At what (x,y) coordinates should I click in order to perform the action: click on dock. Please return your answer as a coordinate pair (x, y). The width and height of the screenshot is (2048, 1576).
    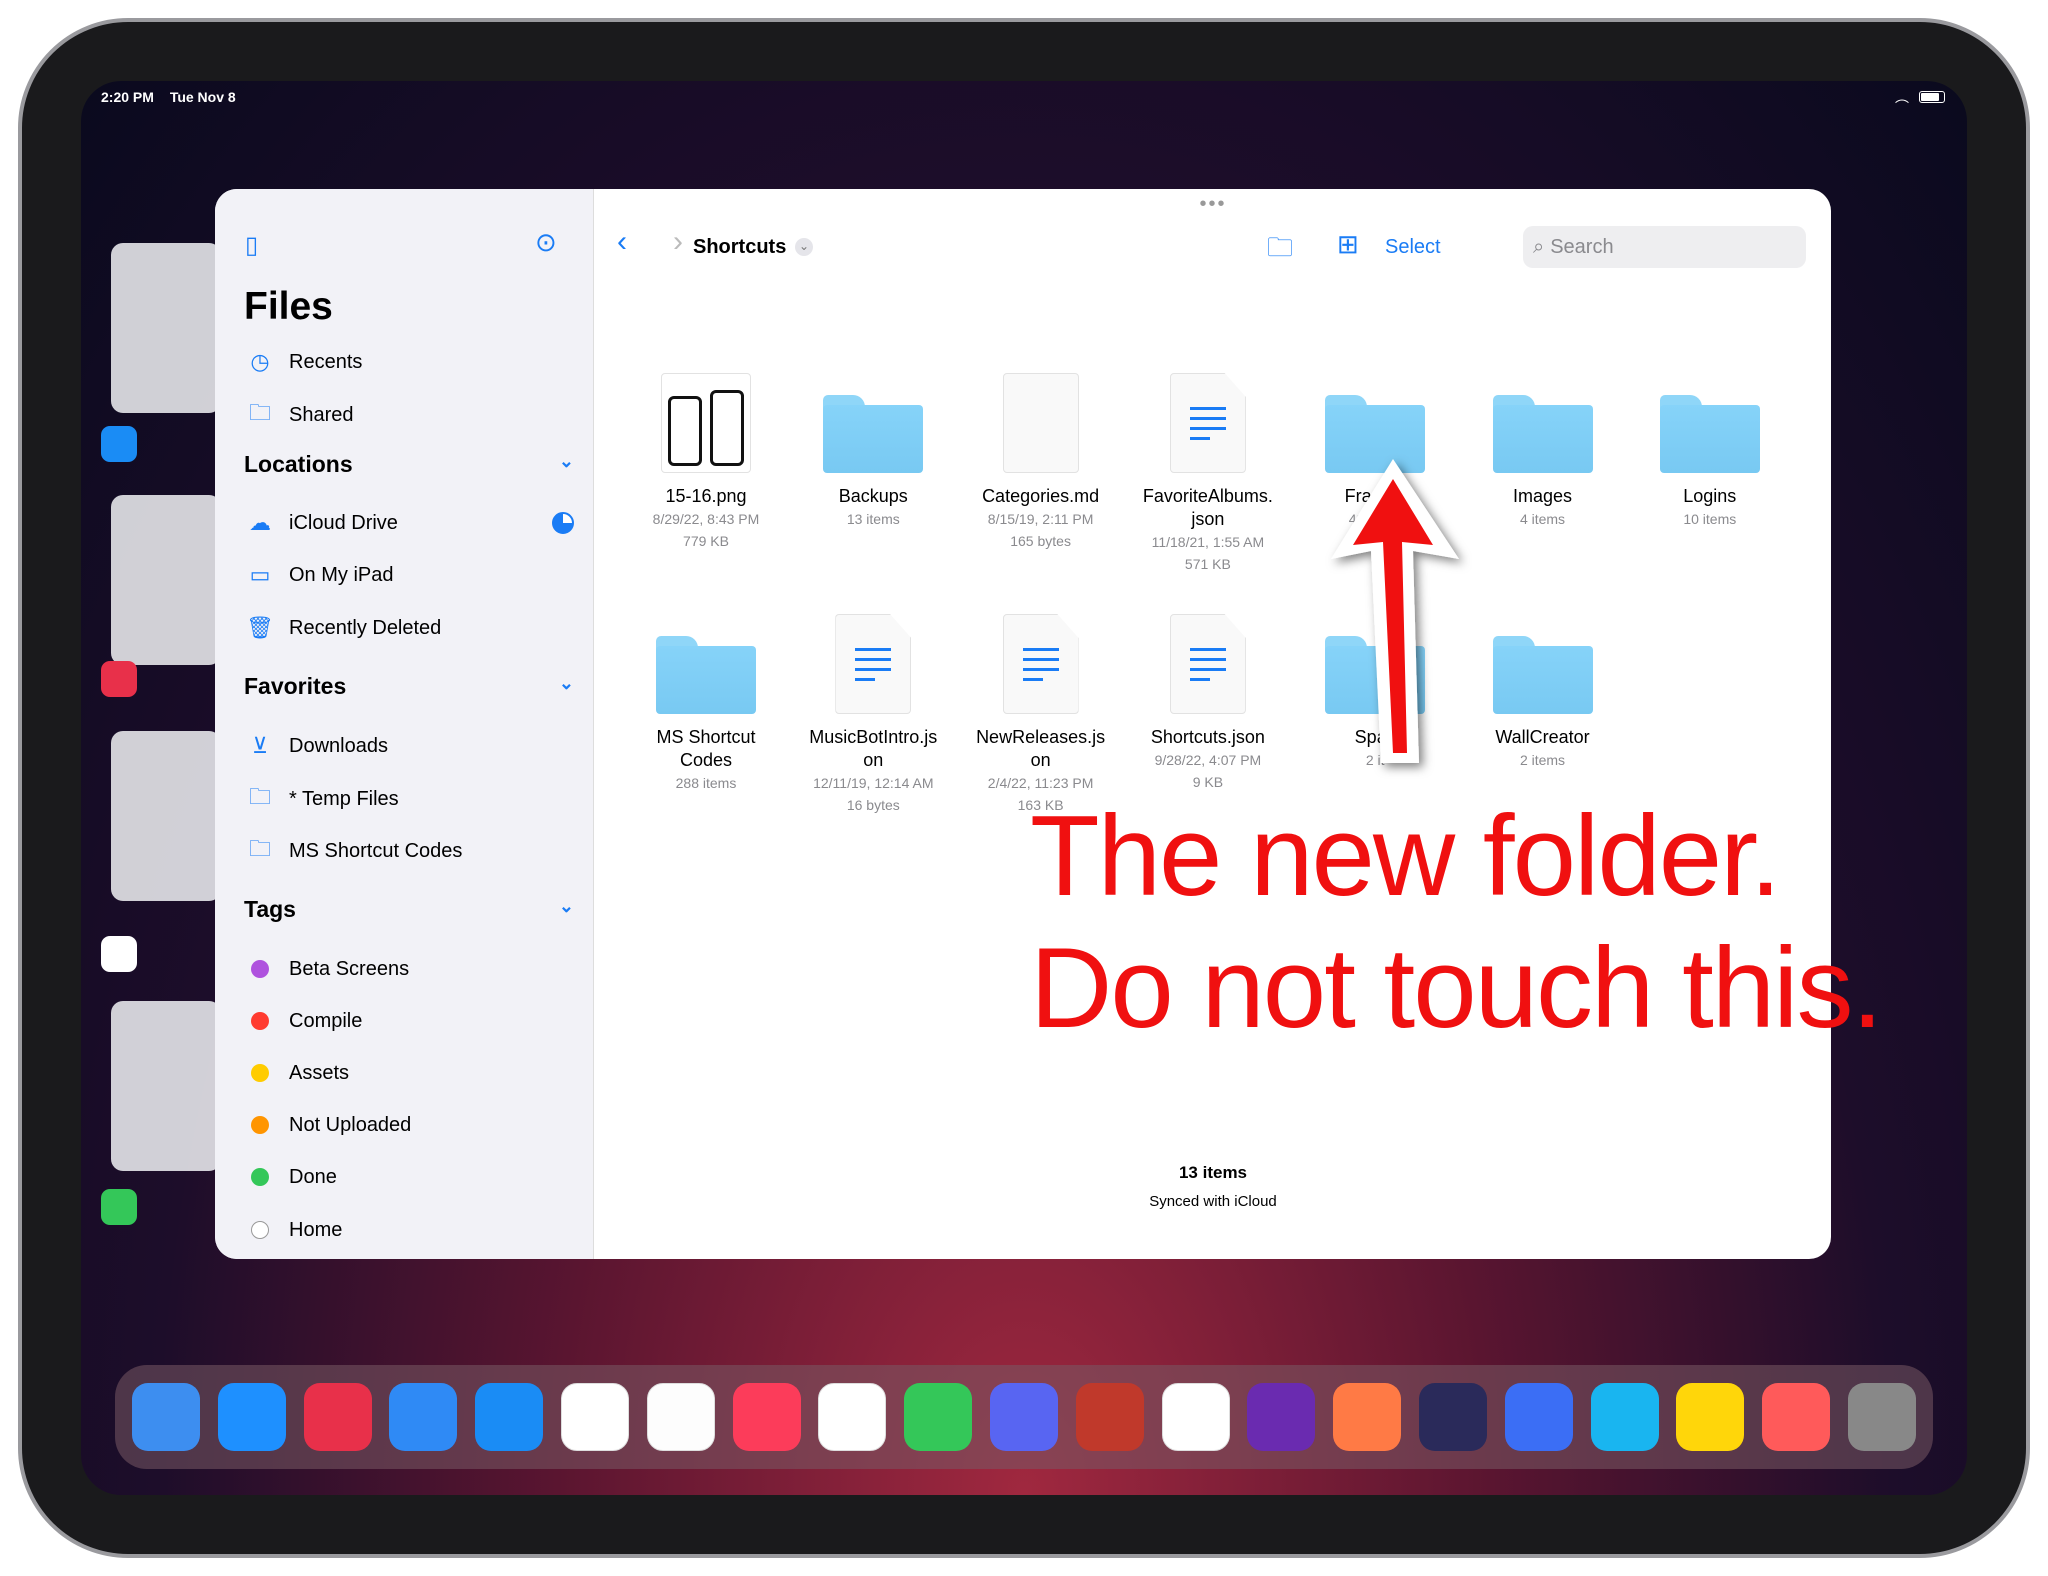
    Looking at the image, I should click on (1024, 1417).